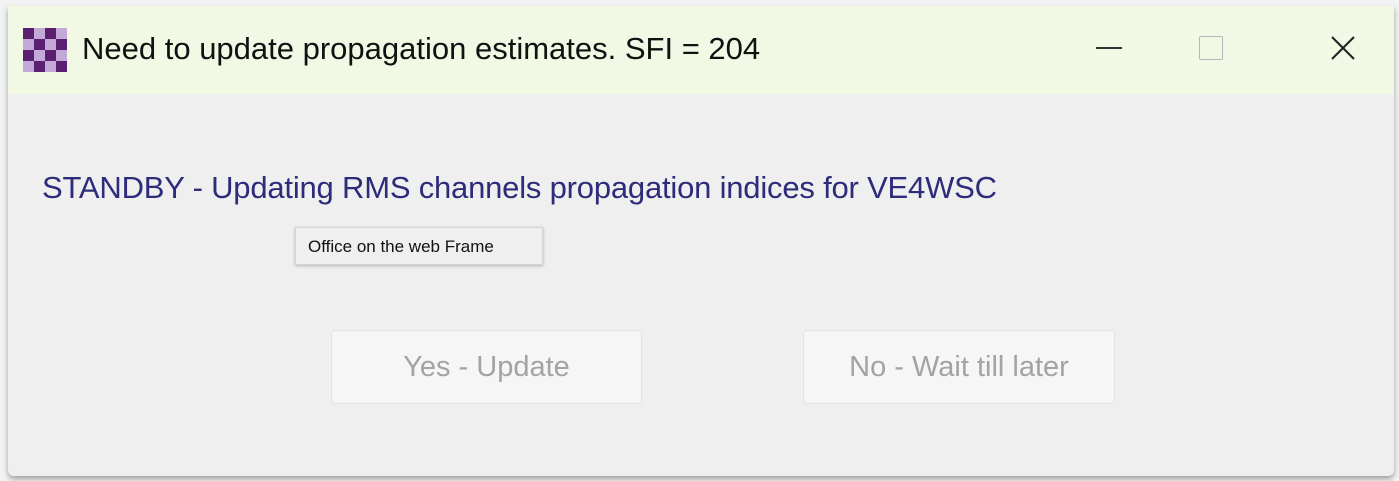  I want to click on minimize-icon, so click(1109, 48).